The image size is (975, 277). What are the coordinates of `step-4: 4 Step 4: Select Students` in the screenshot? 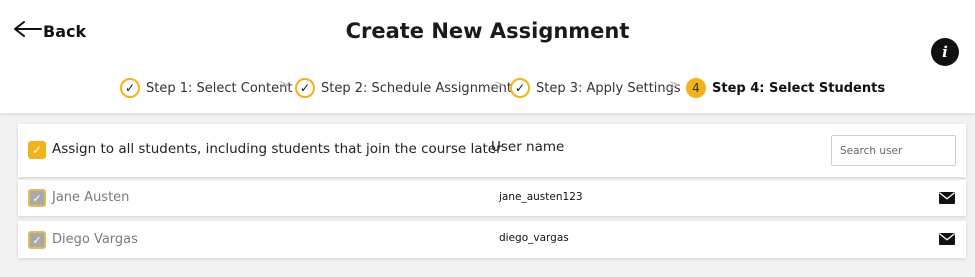 It's located at (785, 88).